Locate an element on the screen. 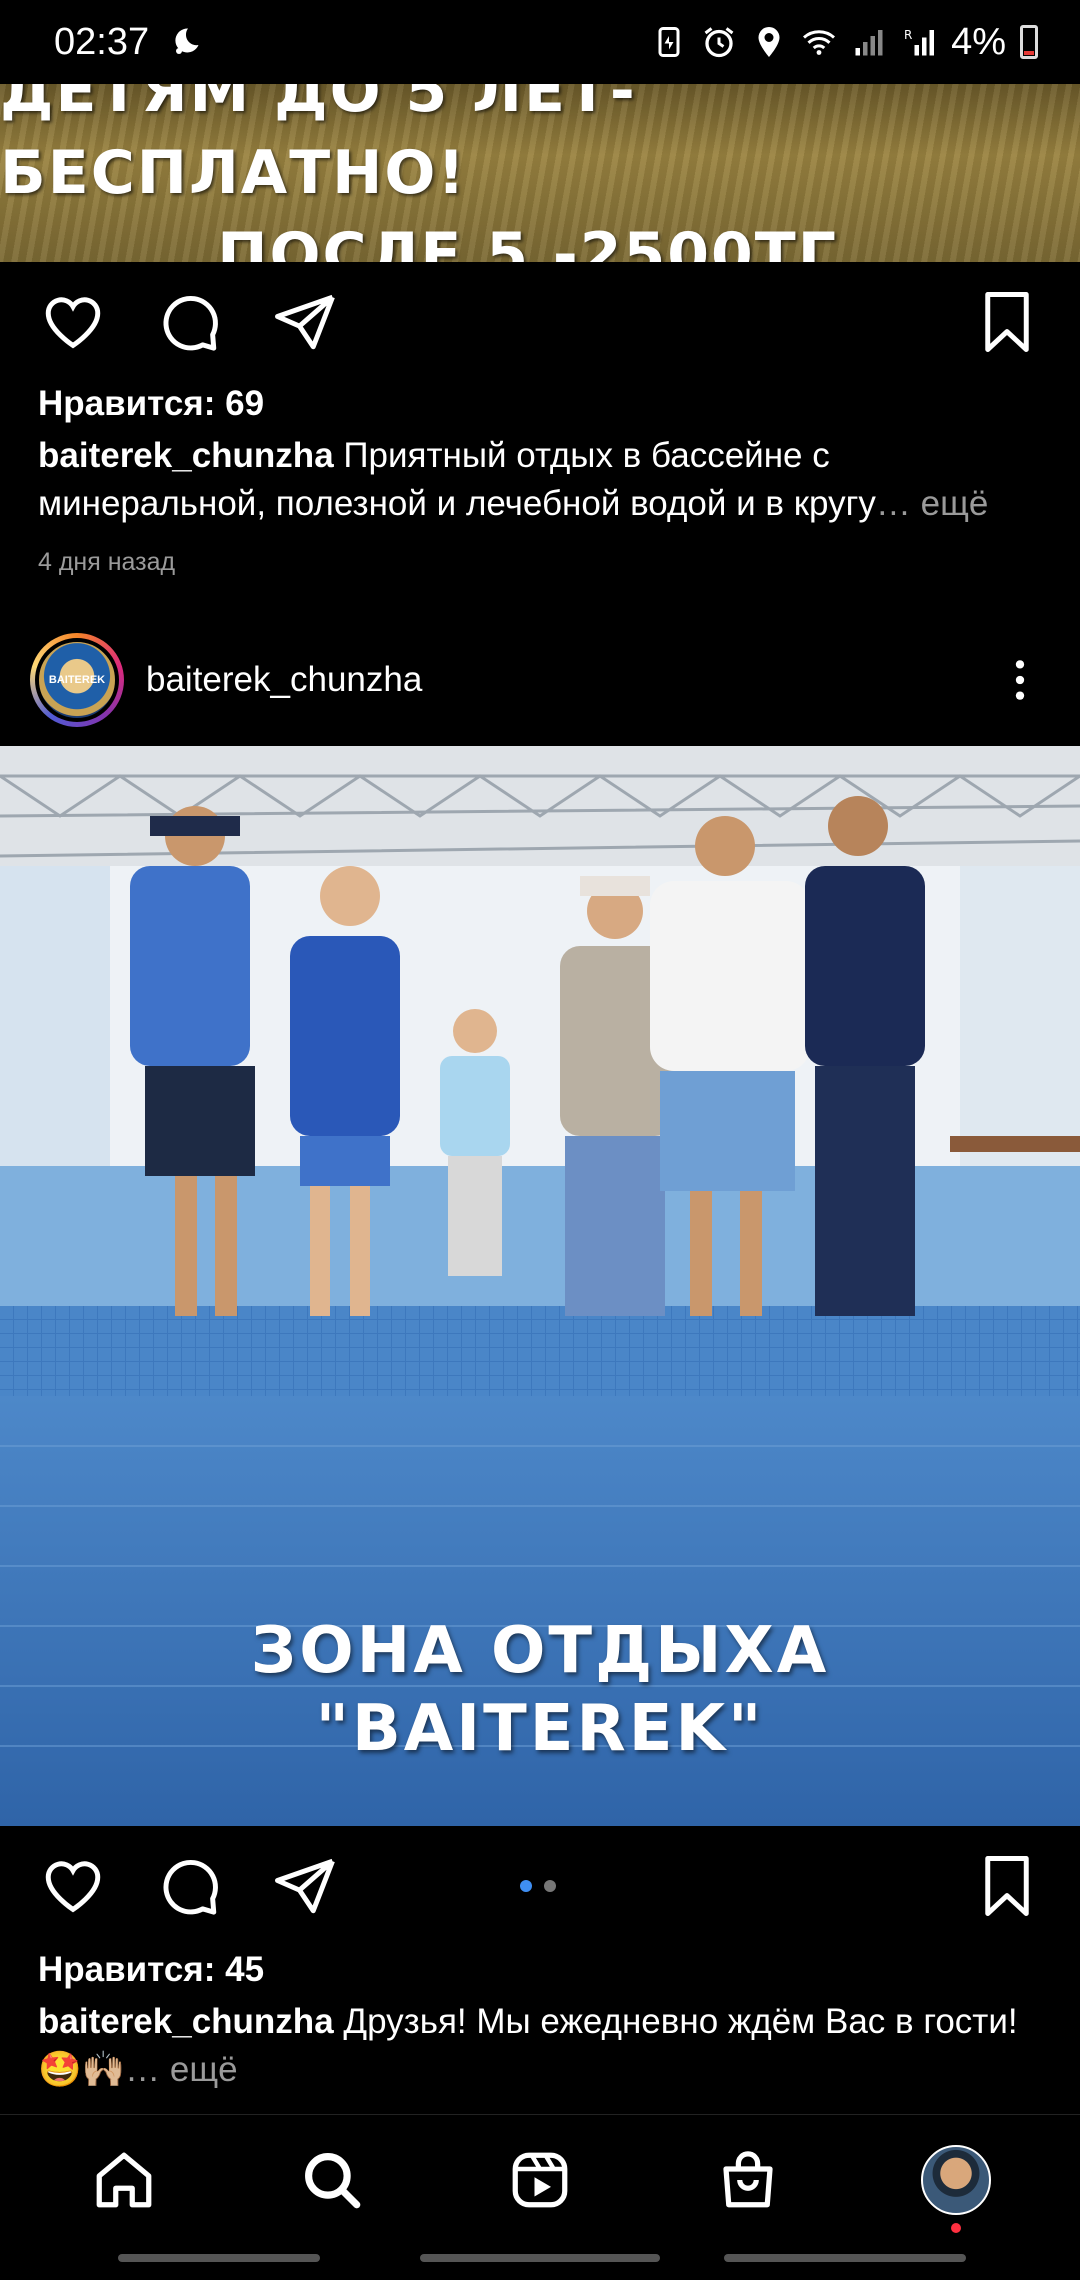 This screenshot has width=1080, height=2280. battery-icon is located at coordinates (1029, 42).